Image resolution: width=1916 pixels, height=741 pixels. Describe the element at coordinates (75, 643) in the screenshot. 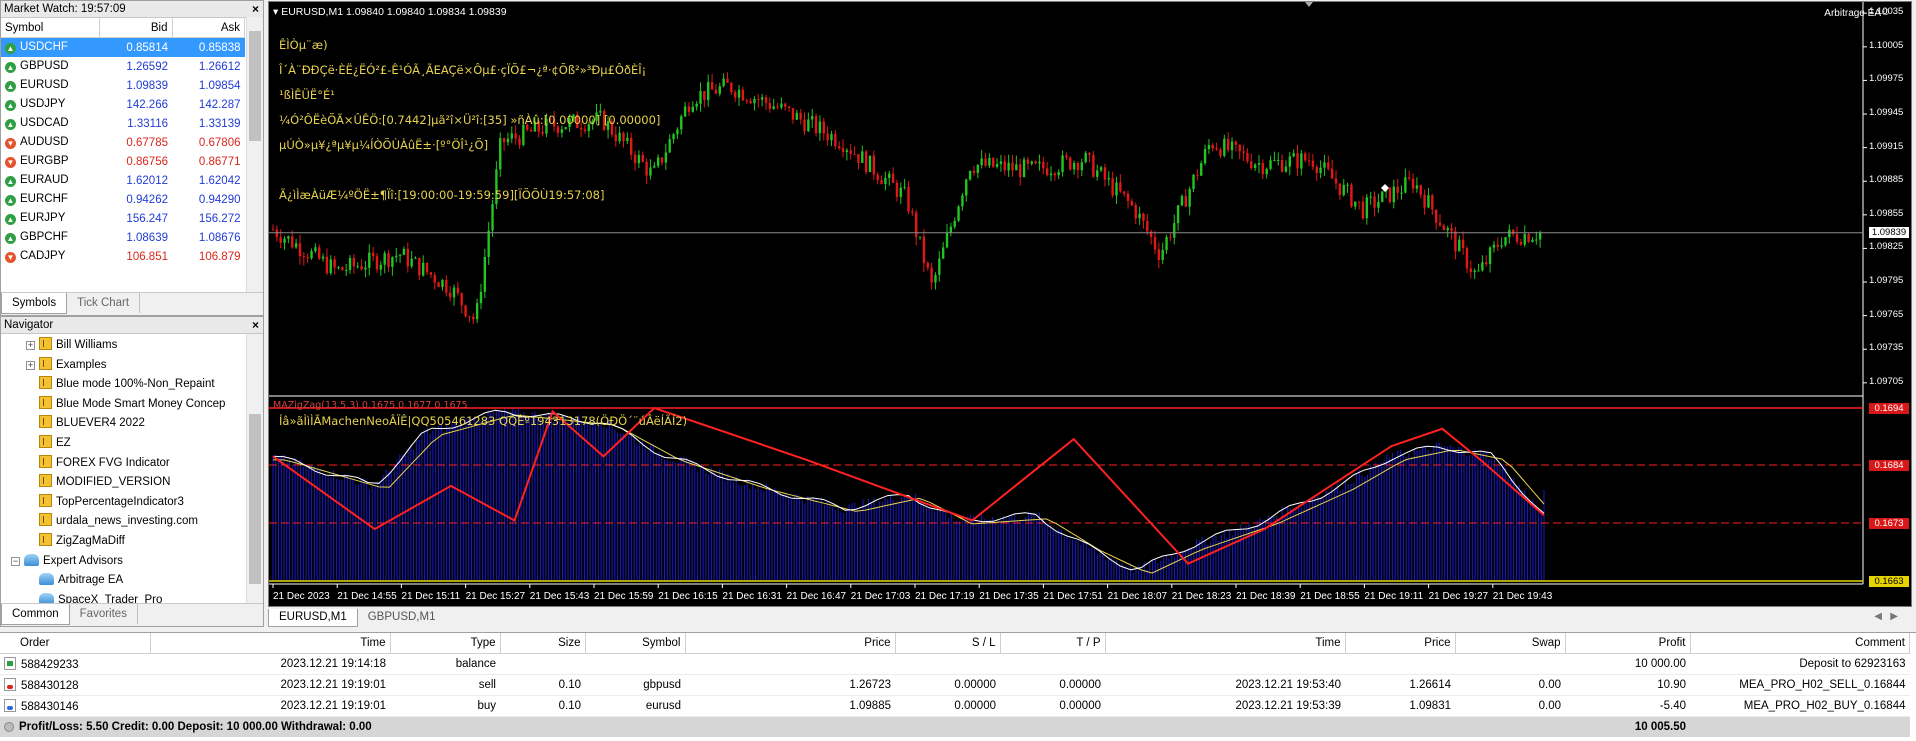

I see `column-header: Order` at that location.